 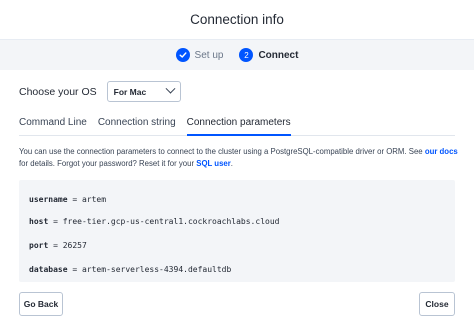 I want to click on os-chooser: Choose your OS For Mac, so click(x=100, y=91).